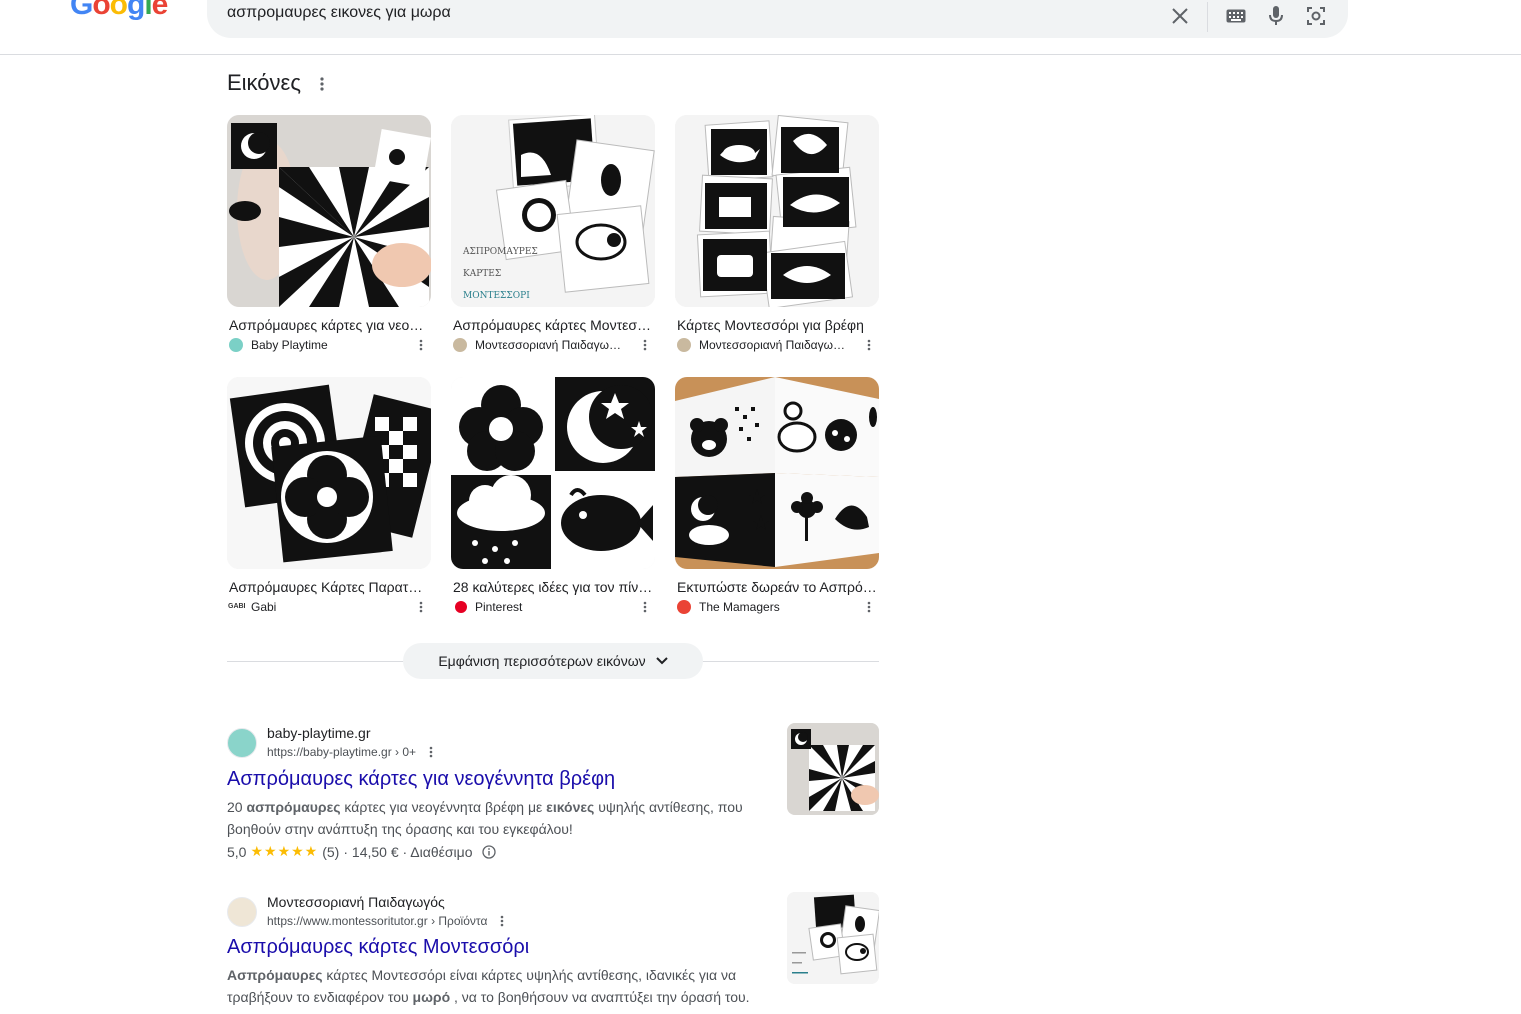 This screenshot has height=1014, width=1521. I want to click on search-bar: ασπρομαυρες εικονες για μωρα, so click(777, 19).